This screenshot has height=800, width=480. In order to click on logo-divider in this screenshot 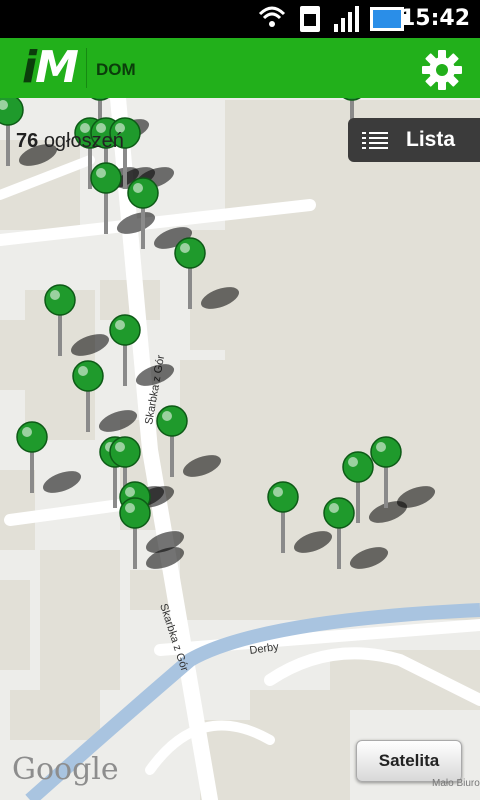, I will do `click(86, 68)`.